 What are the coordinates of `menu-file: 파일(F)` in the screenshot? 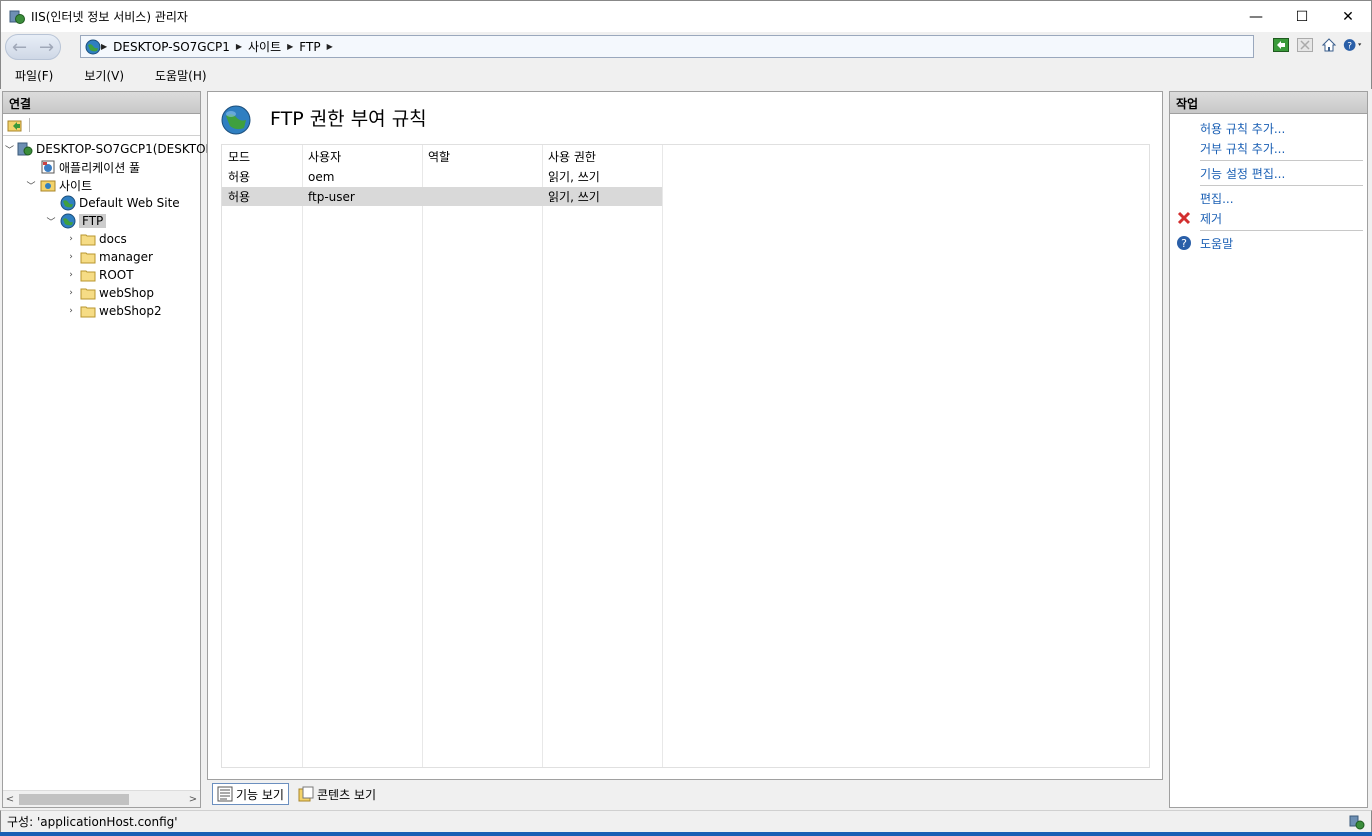 It's located at (34, 75).